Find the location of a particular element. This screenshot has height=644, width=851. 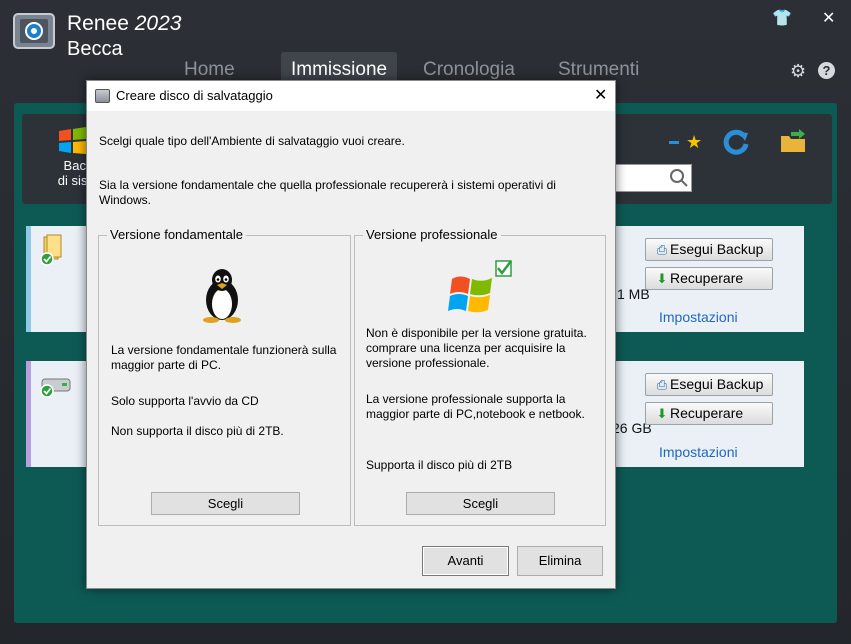

file-backup-icon is located at coordinates (51, 250).